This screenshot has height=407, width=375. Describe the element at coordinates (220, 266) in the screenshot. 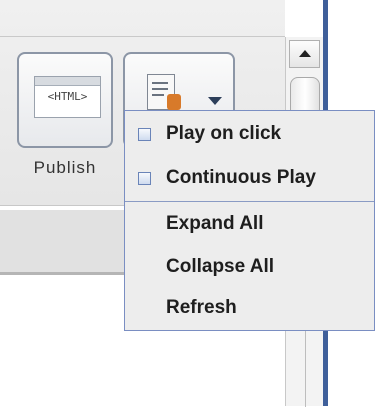

I see `menu-item-label: Collapse All` at that location.